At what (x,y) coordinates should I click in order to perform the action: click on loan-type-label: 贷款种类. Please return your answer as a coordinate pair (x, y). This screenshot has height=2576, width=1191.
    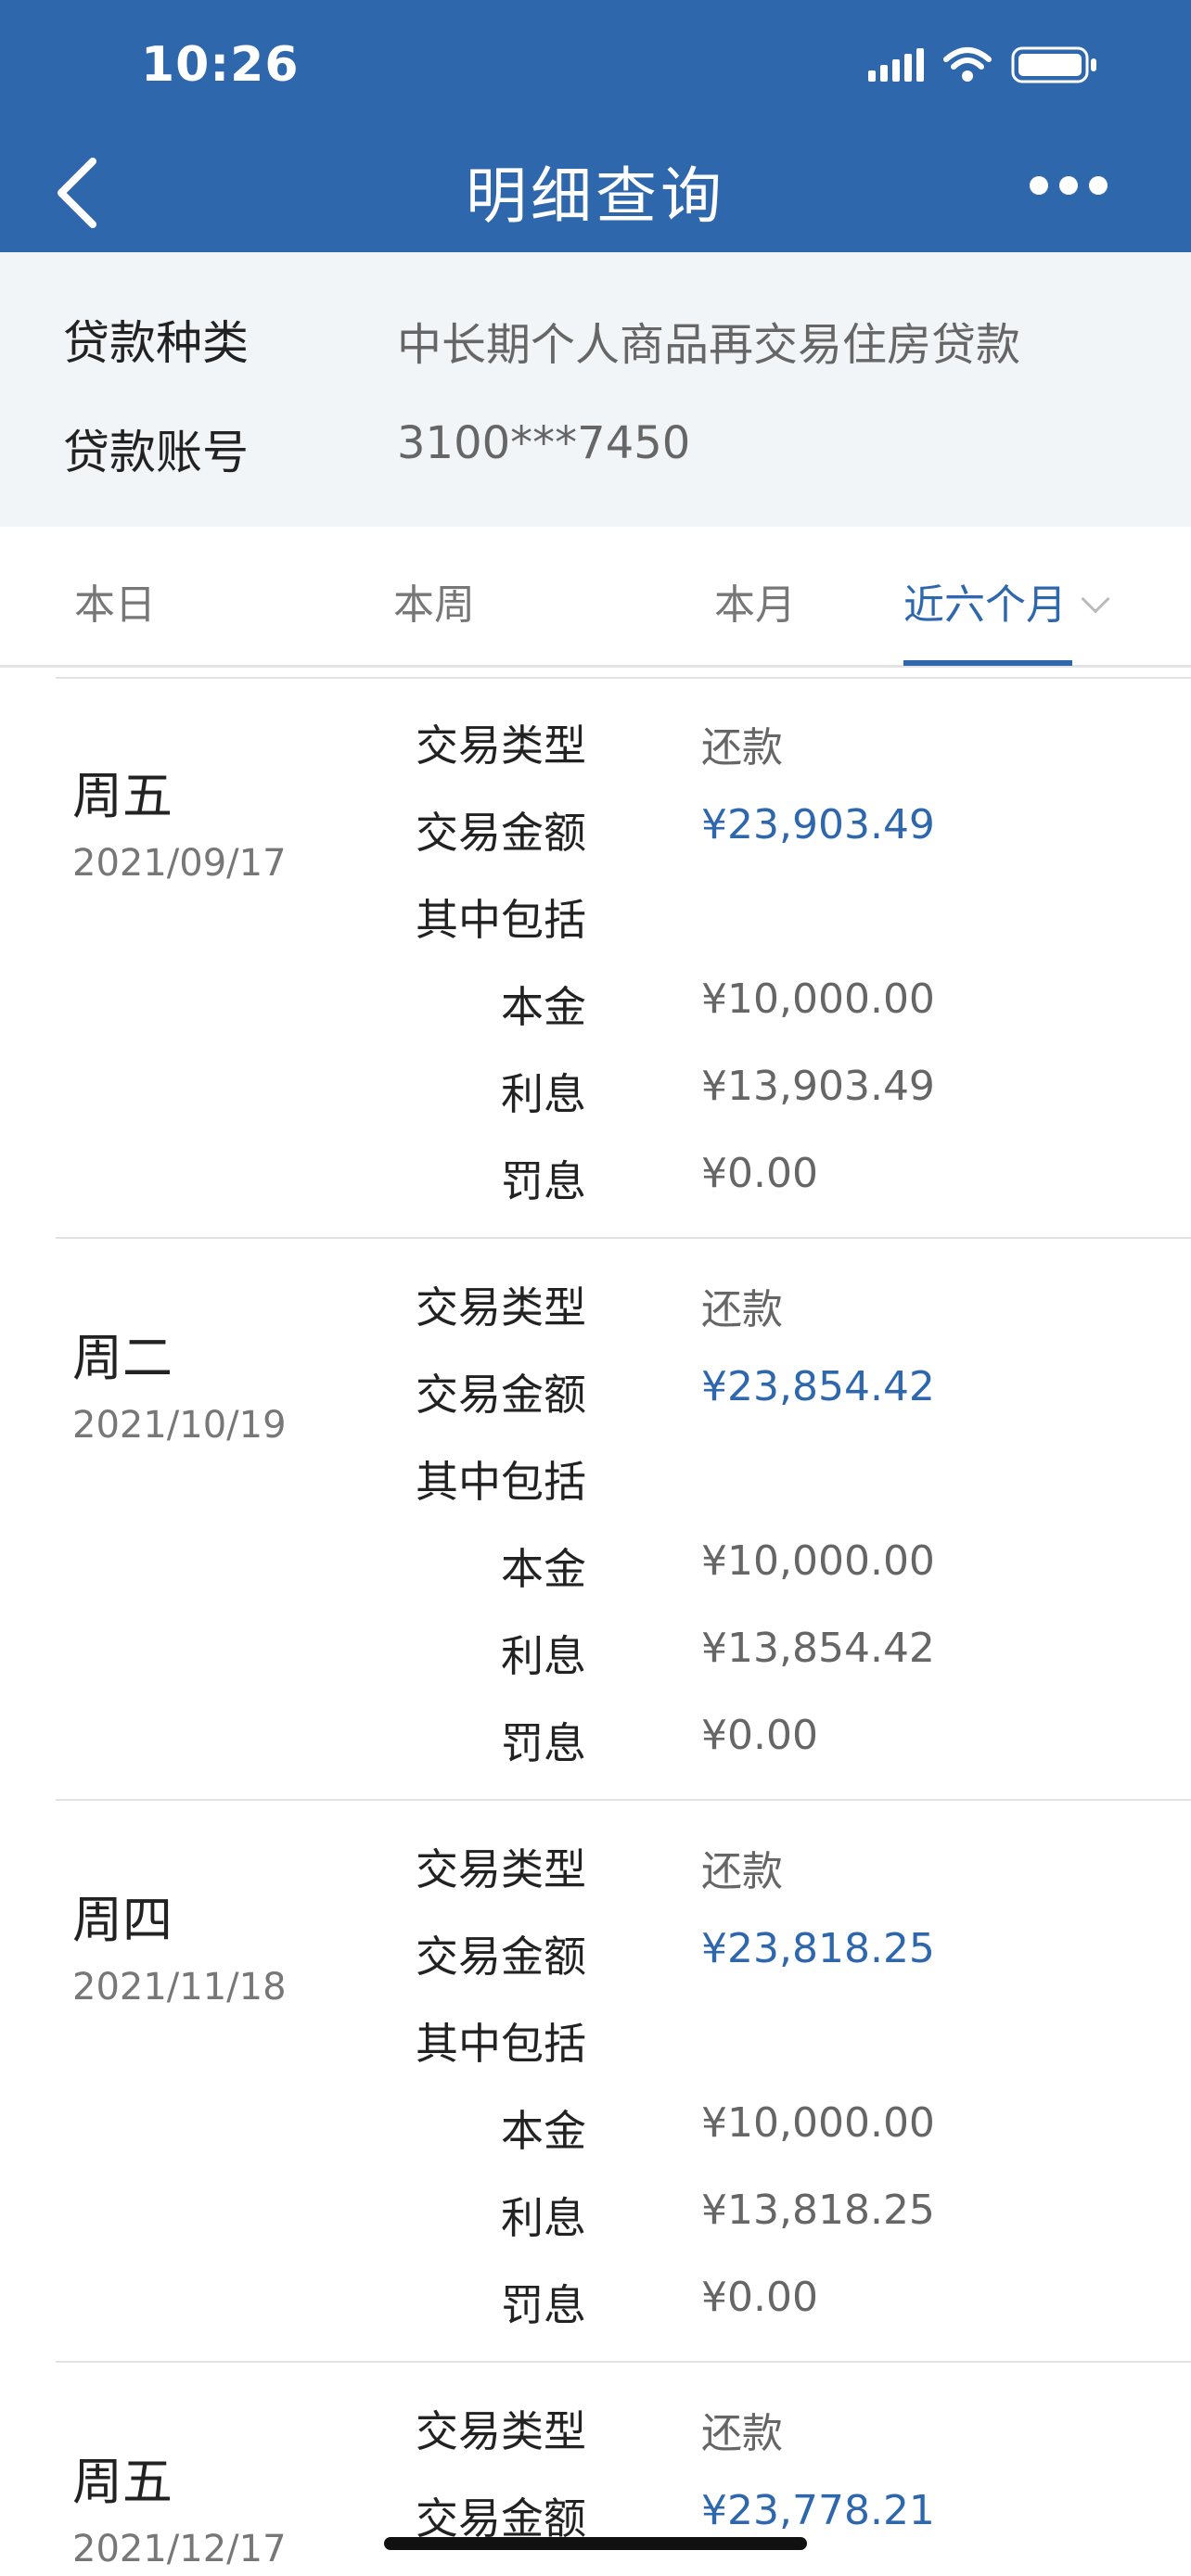
    Looking at the image, I should click on (156, 343).